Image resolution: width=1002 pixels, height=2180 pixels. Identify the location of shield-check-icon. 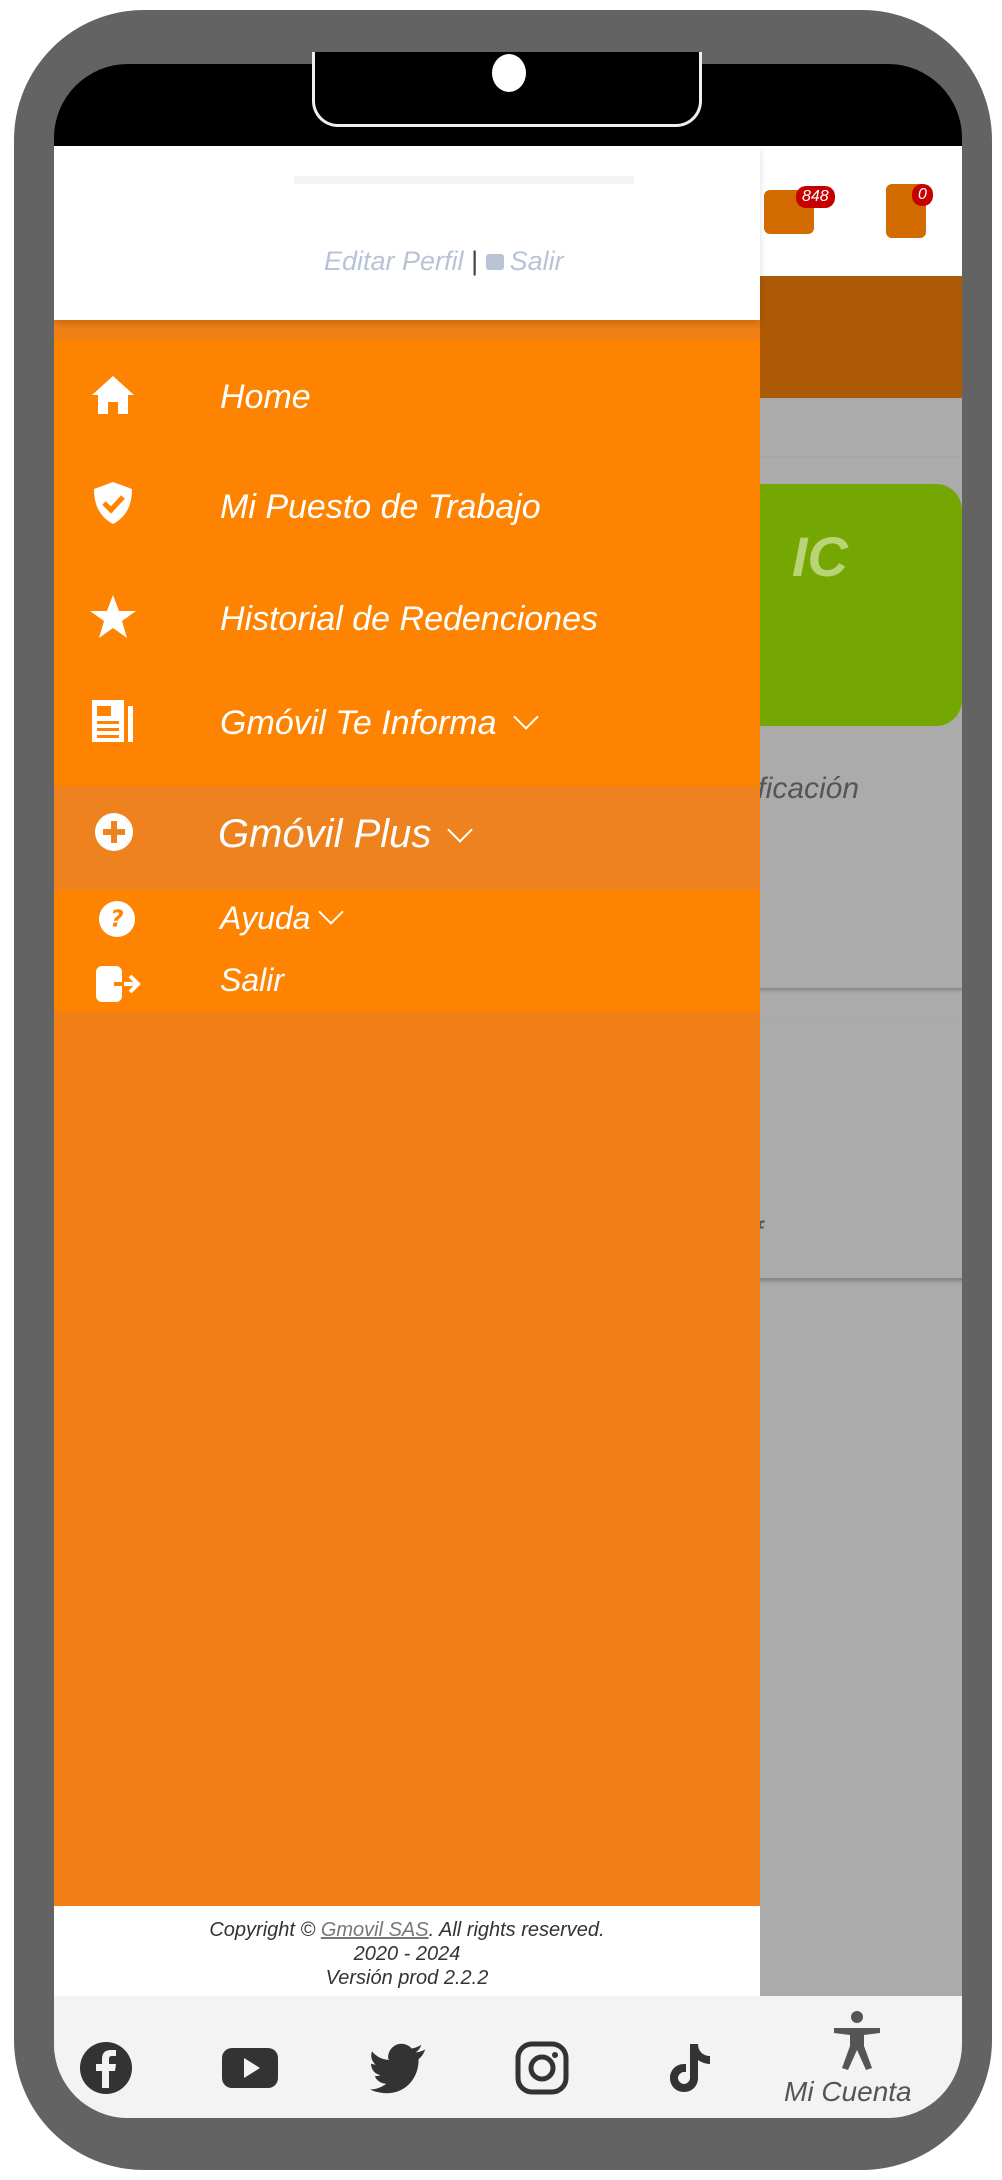
(113, 503).